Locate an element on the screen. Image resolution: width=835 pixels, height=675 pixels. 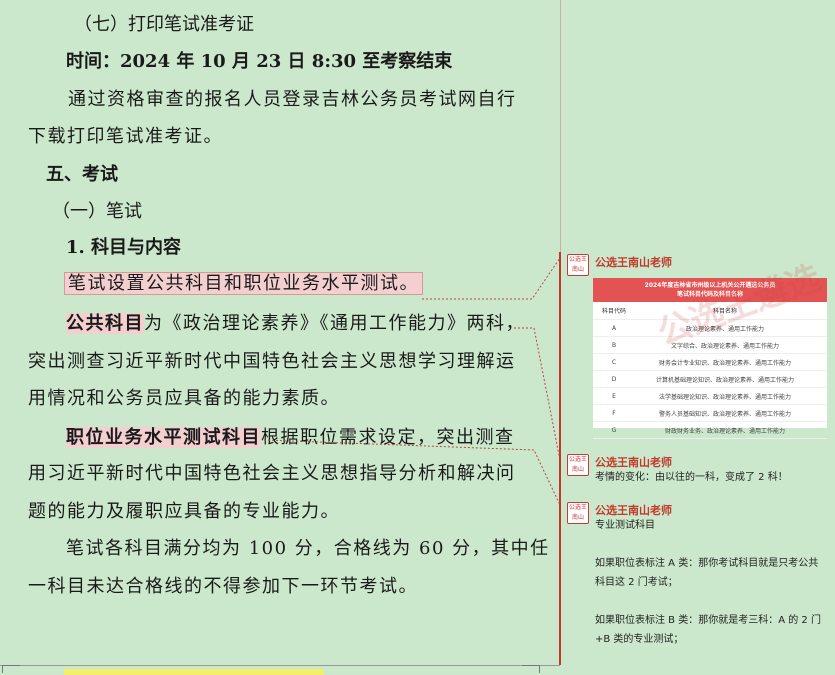
table-row: F 警务人员基础知识、政治理论素养、通用工作能力 is located at coordinates (710, 413).